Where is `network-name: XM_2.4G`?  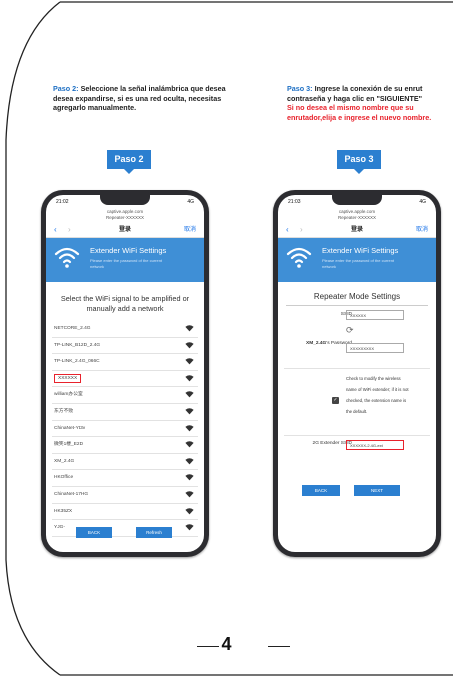 network-name: XM_2.4G is located at coordinates (64, 461).